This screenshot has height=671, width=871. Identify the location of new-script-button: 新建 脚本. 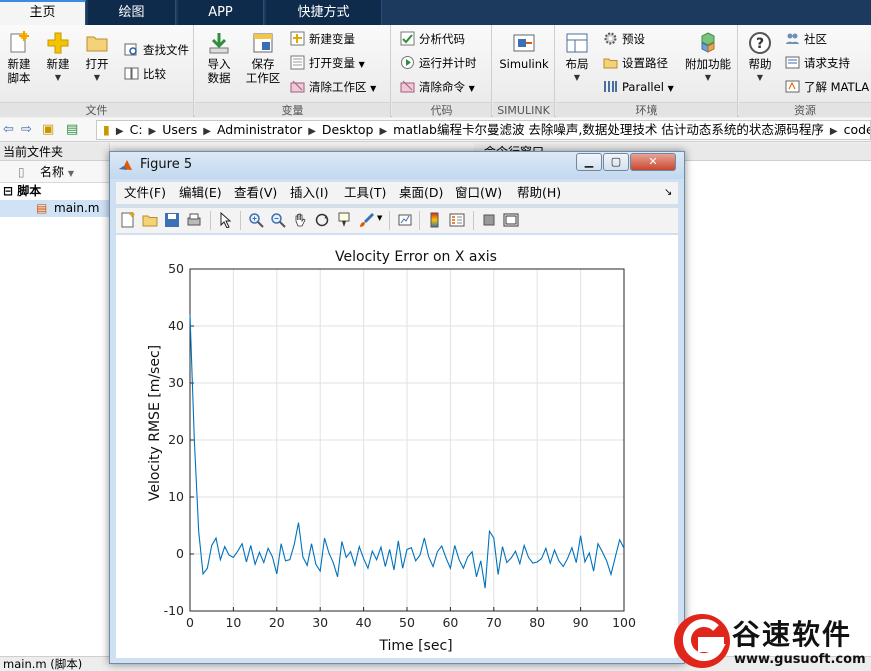
(19, 64).